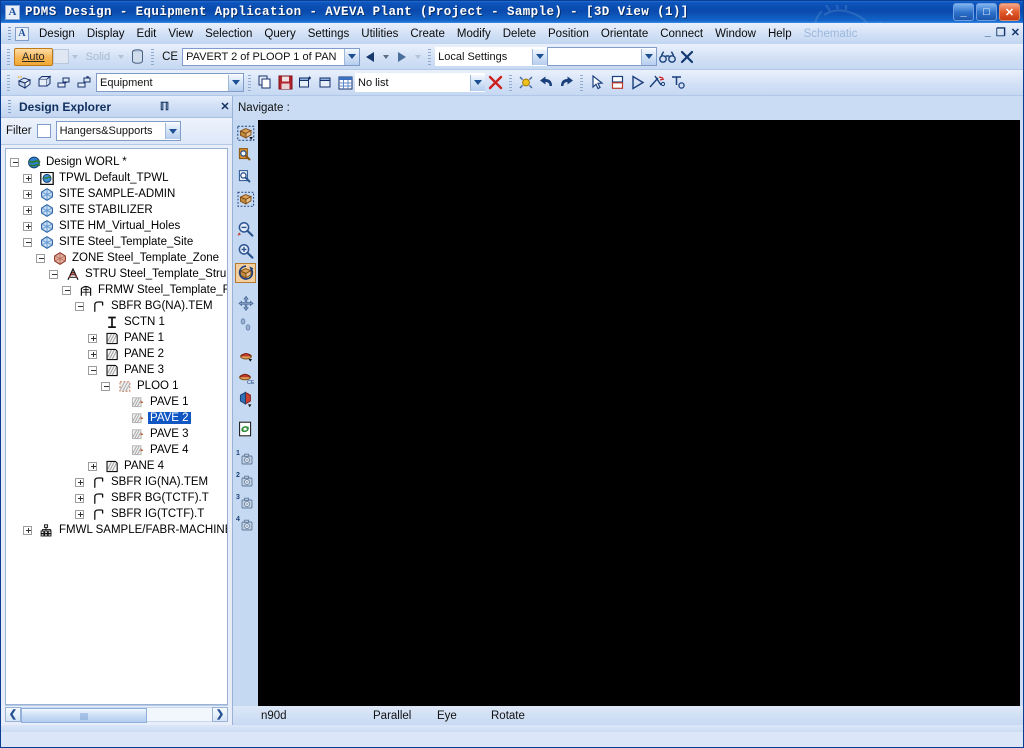 The width and height of the screenshot is (1024, 748). I want to click on menu-grip, so click(9, 33).